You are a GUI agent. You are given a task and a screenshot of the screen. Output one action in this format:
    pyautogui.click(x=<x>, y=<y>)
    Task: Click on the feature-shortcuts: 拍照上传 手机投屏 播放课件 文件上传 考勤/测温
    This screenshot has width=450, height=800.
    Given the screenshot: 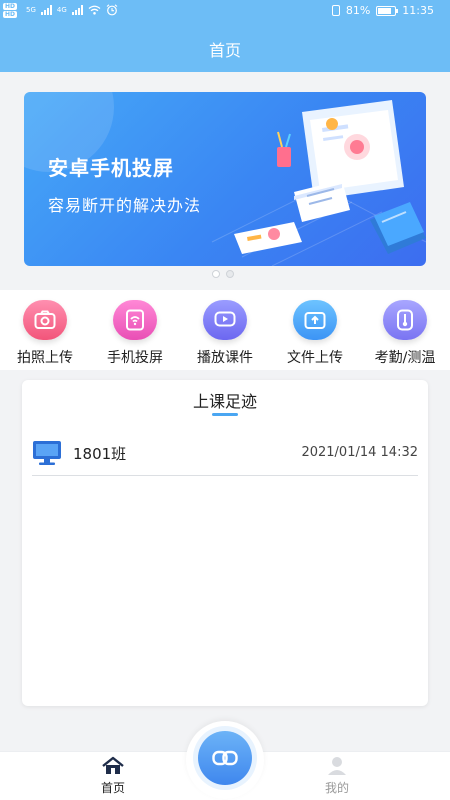 What is the action you would take?
    pyautogui.click(x=225, y=330)
    